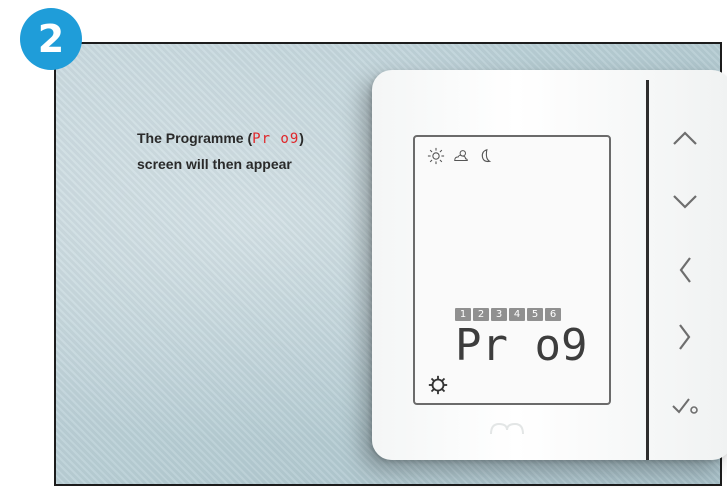  What do you see at coordinates (276, 139) in the screenshot?
I see `program-code: Pr o9` at bounding box center [276, 139].